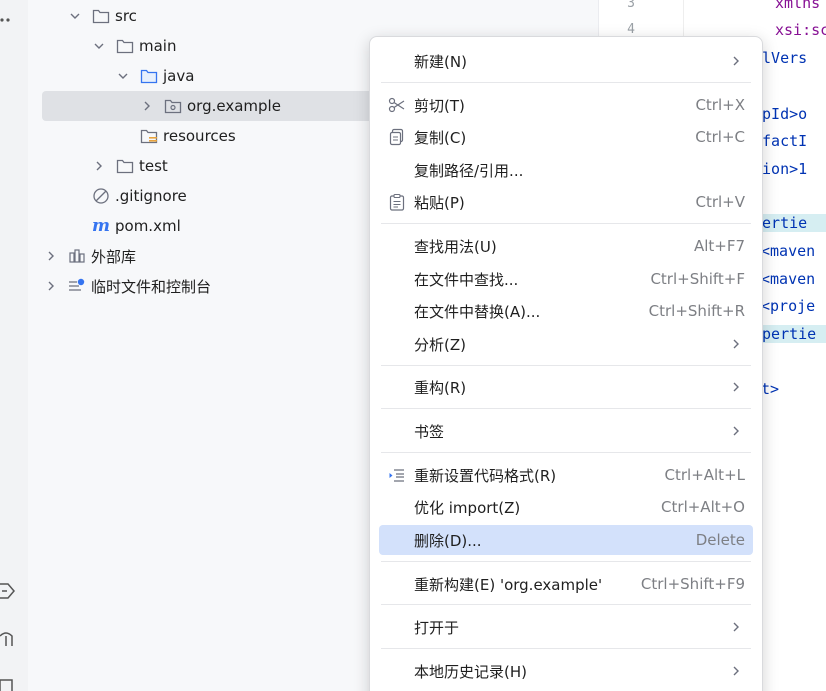 The height and width of the screenshot is (691, 826). What do you see at coordinates (800, 30) in the screenshot?
I see `code-token: xsi:sc` at bounding box center [800, 30].